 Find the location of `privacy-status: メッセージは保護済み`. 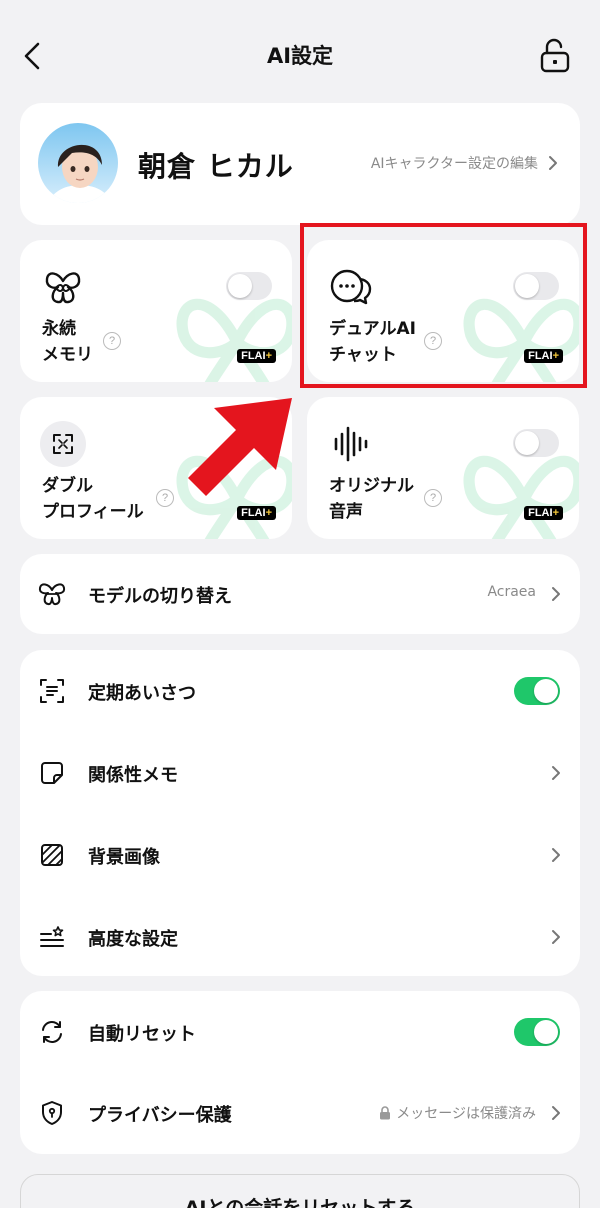

privacy-status: メッセージは保護済み is located at coordinates (457, 1113).